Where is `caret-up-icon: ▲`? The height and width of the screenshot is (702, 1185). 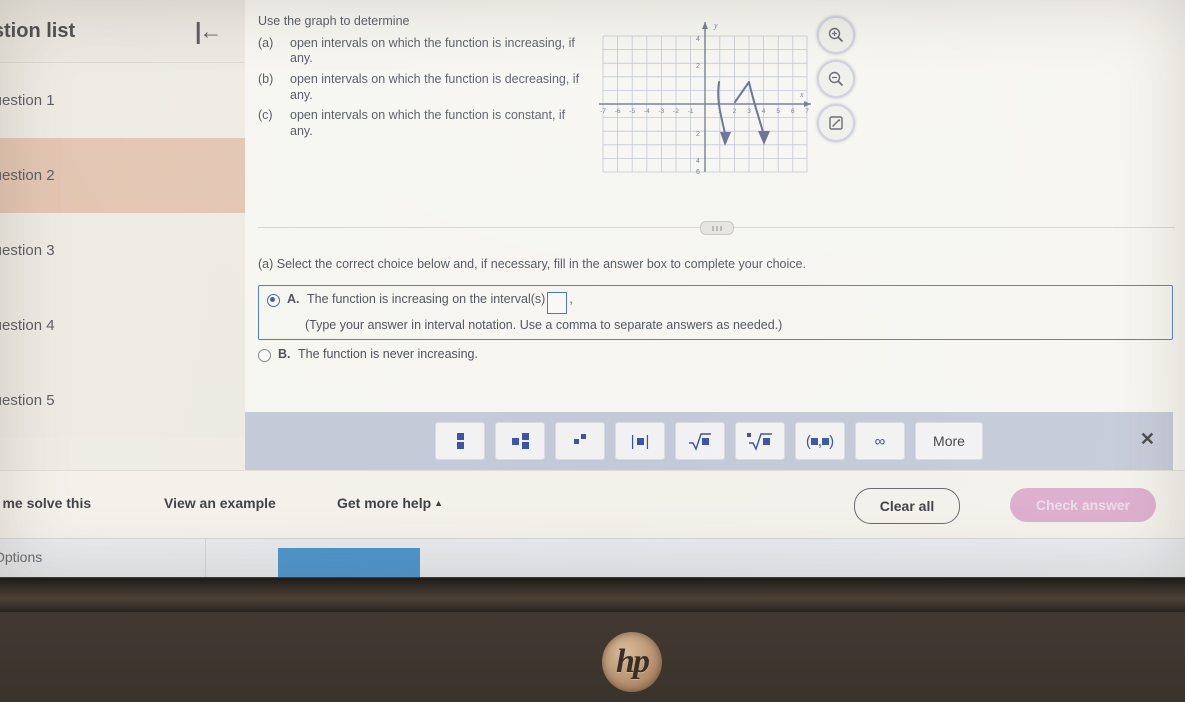 caret-up-icon: ▲ is located at coordinates (439, 503).